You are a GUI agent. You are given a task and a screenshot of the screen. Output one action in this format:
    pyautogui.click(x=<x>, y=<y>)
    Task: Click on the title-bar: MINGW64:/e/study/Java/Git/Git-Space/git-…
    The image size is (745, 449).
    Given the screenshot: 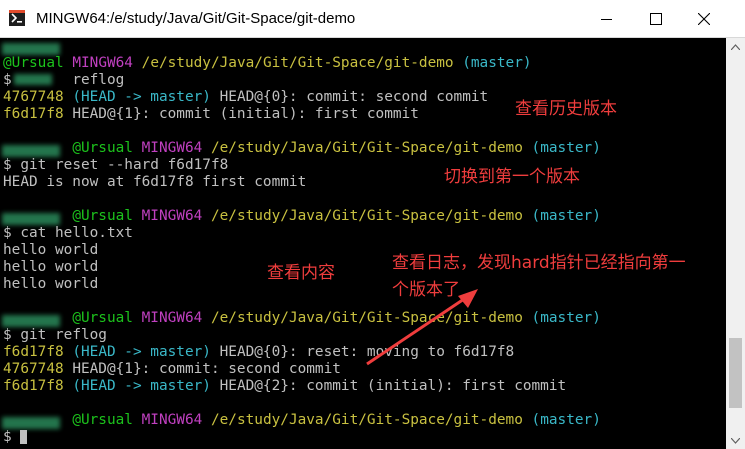 What is the action you would take?
    pyautogui.click(x=372, y=19)
    